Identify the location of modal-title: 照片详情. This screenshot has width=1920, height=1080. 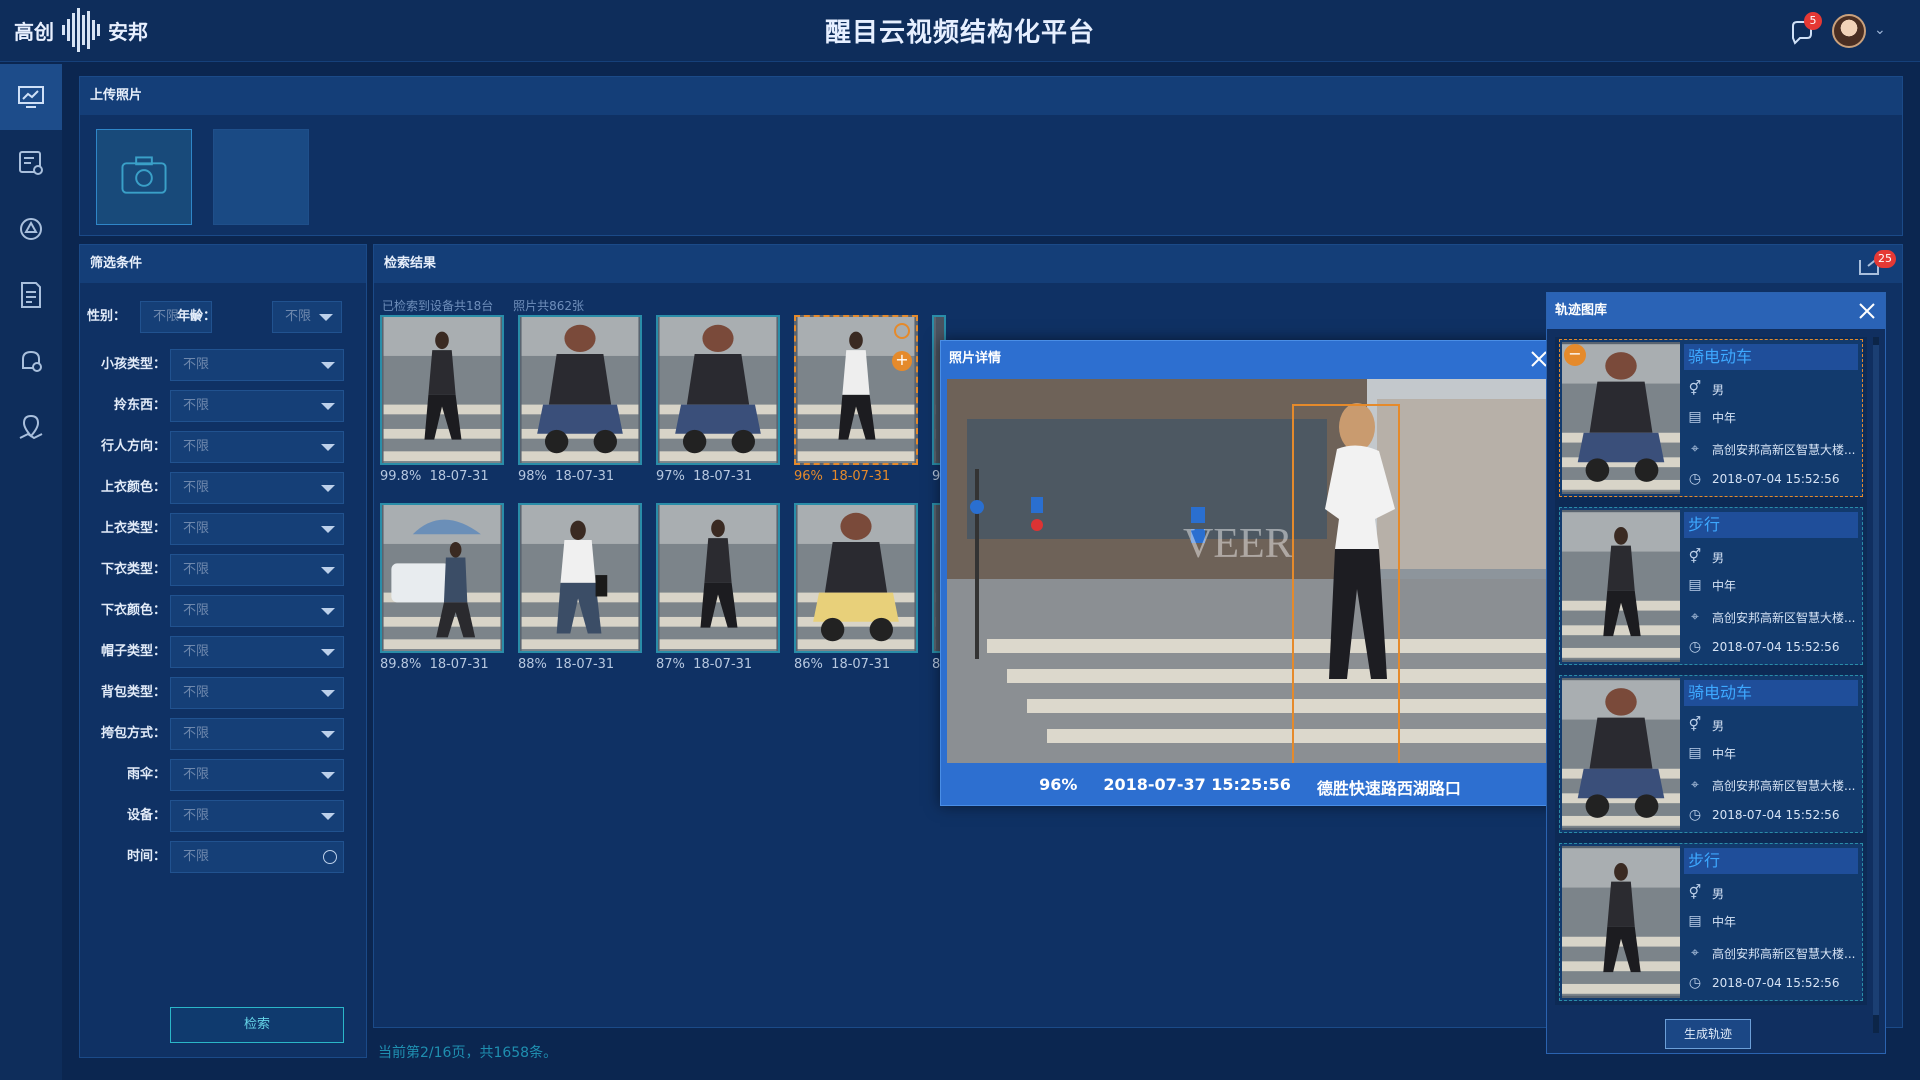
(975, 358).